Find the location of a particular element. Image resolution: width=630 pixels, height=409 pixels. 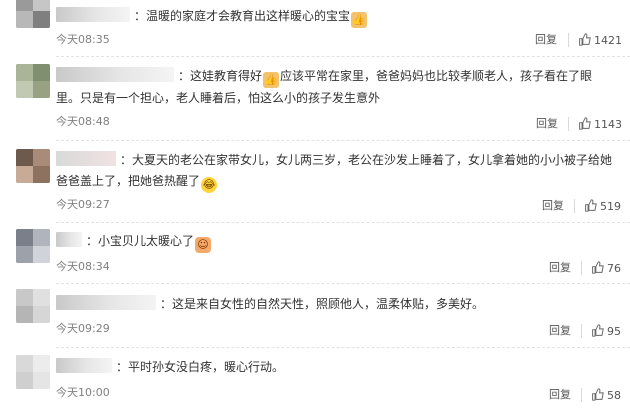

comment-text: ：平时孙女没白疼，暖心行动。 is located at coordinates (200, 367).